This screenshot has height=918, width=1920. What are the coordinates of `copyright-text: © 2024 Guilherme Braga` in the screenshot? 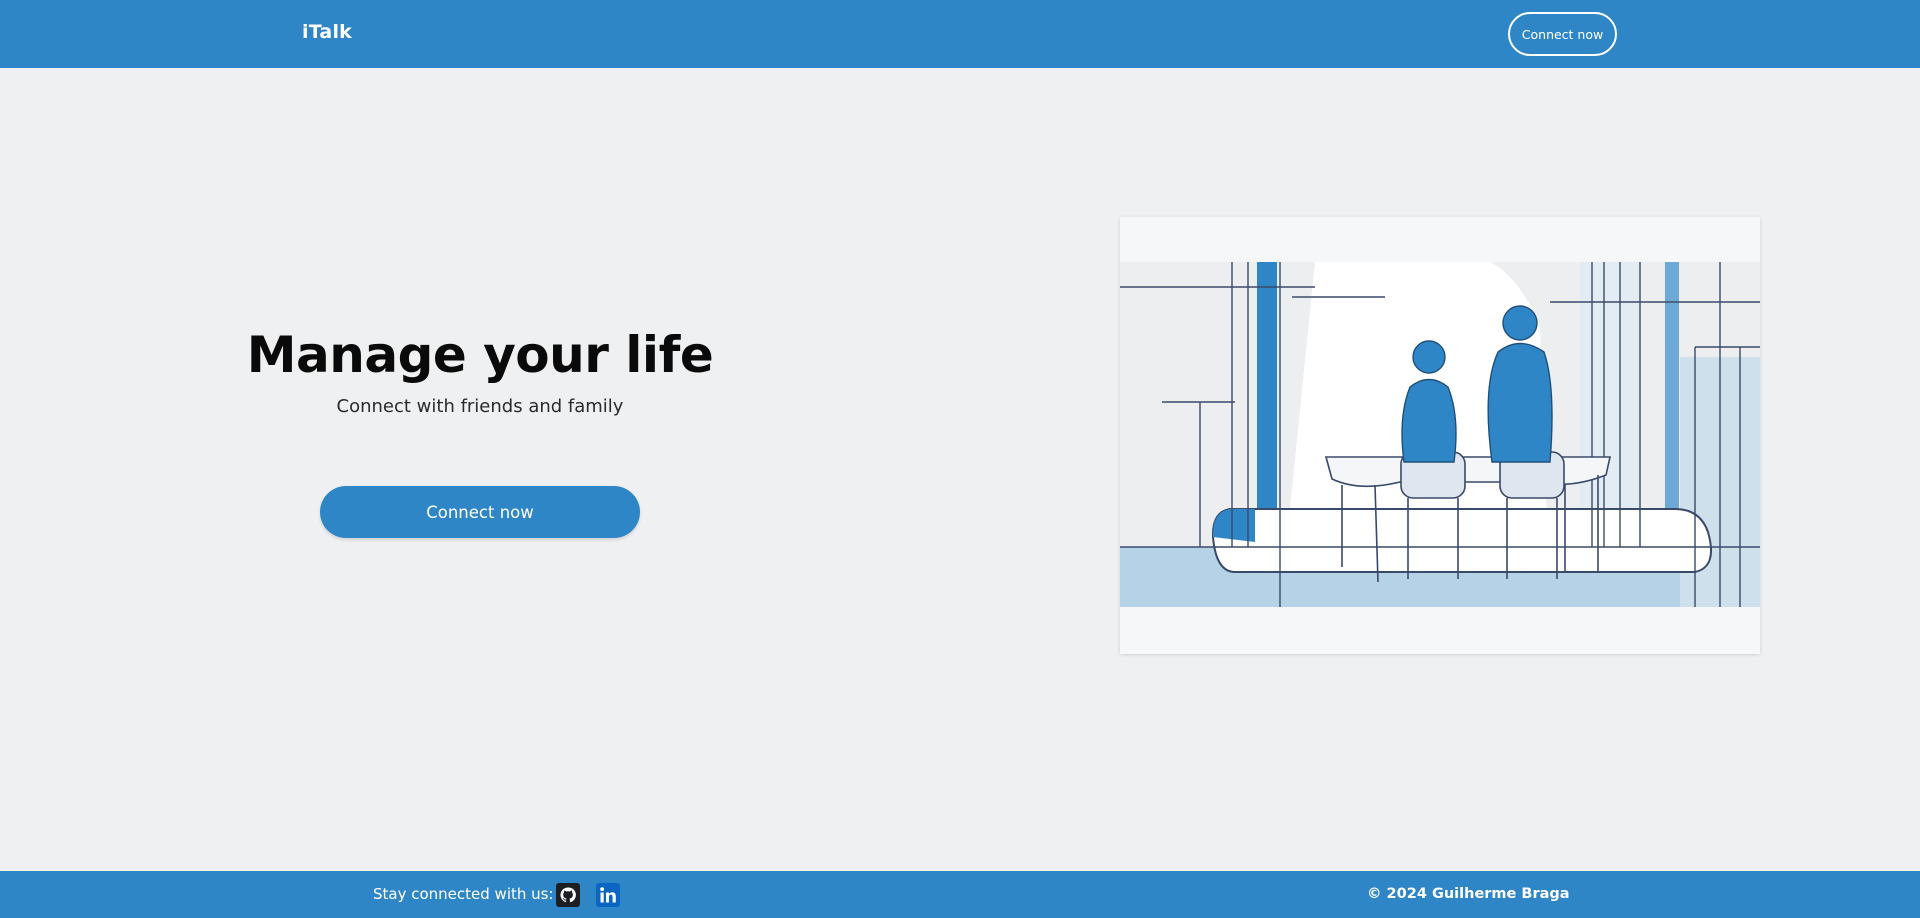 It's located at (1468, 894).